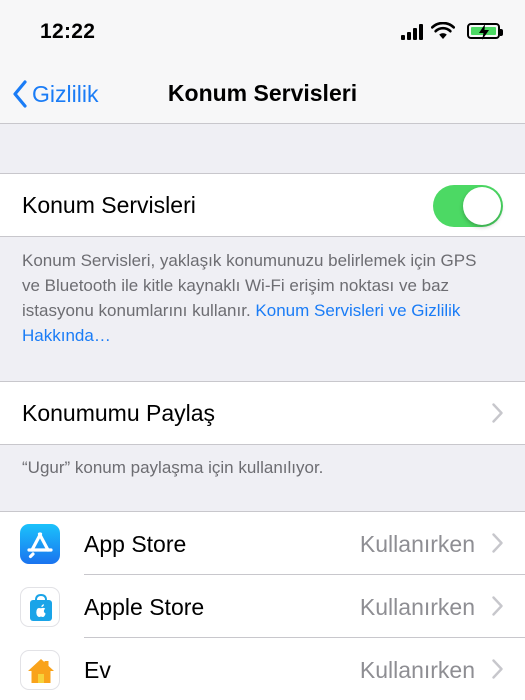 The height and width of the screenshot is (700, 525). I want to click on wifi-icon, so click(443, 30).